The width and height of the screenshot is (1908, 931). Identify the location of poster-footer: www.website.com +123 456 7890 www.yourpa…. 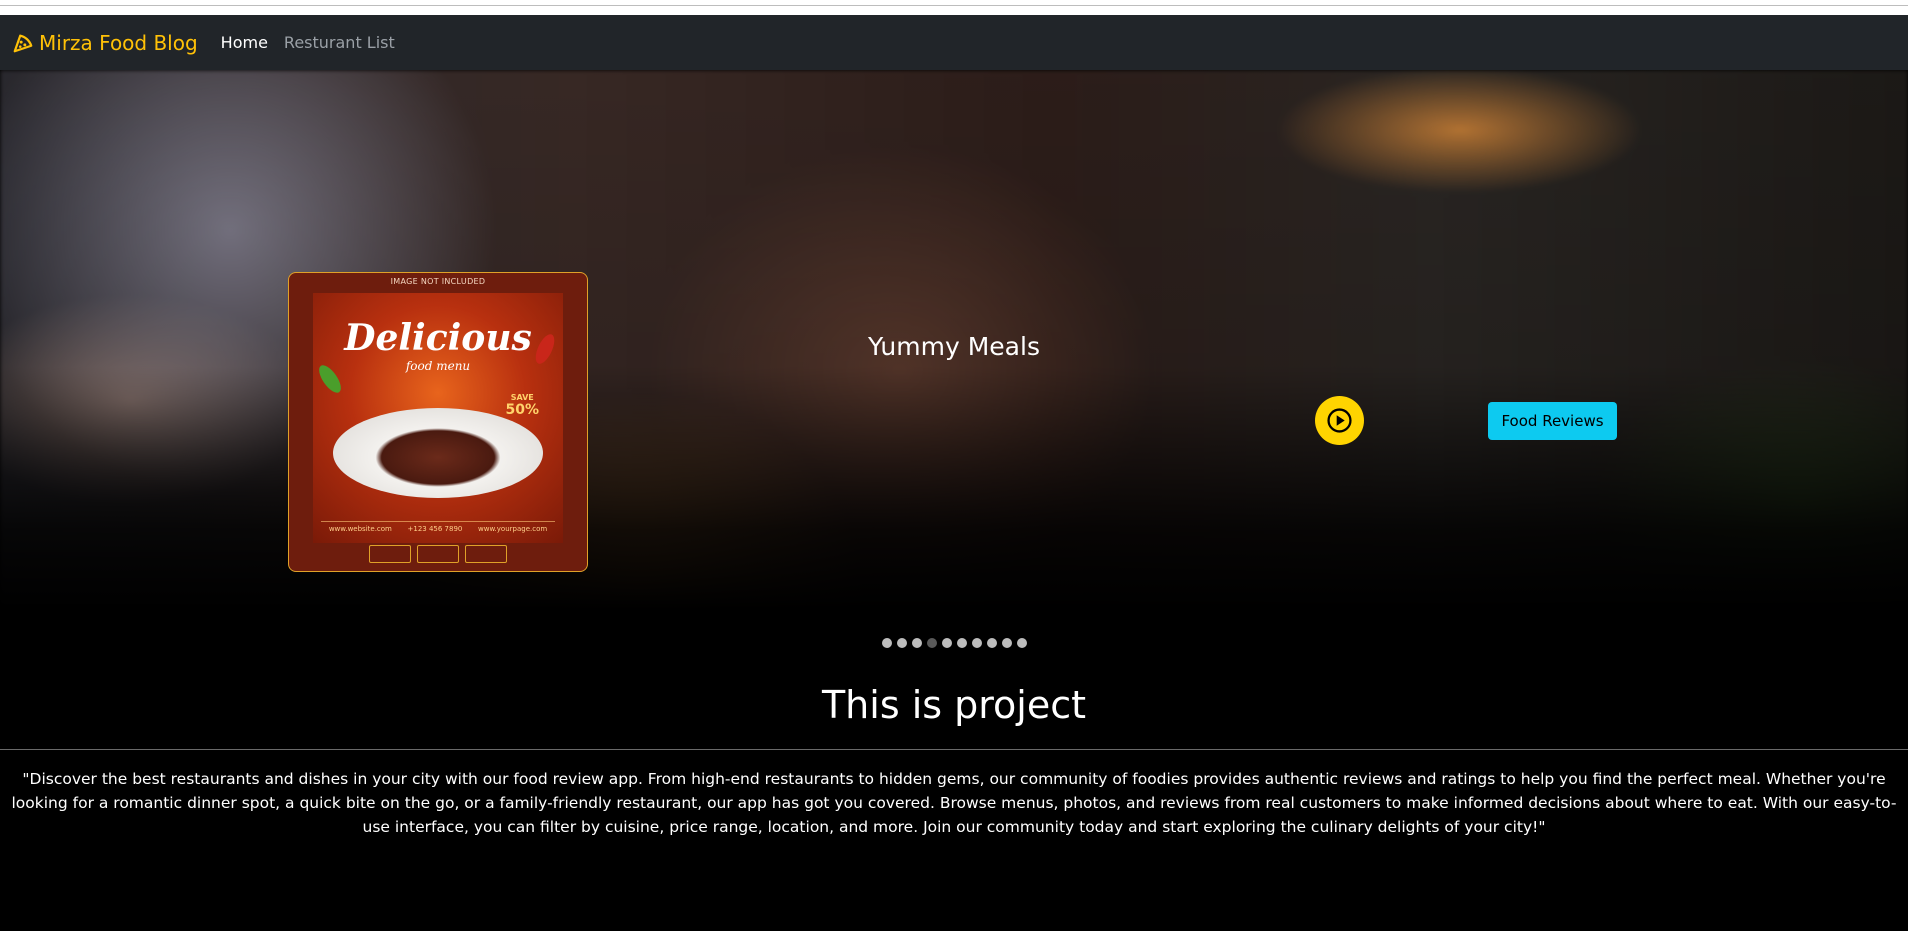
(438, 528).